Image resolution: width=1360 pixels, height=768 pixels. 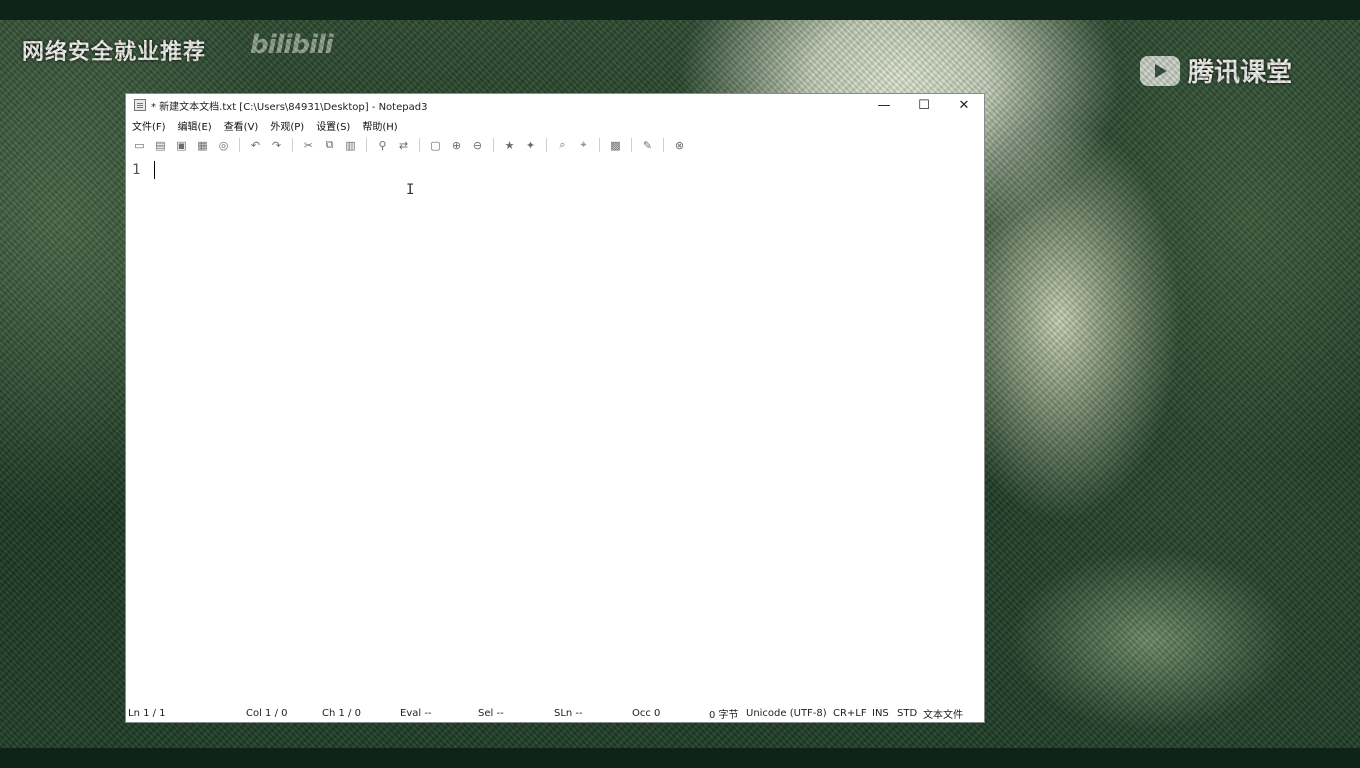 I want to click on save-icon: ▣, so click(x=181, y=145).